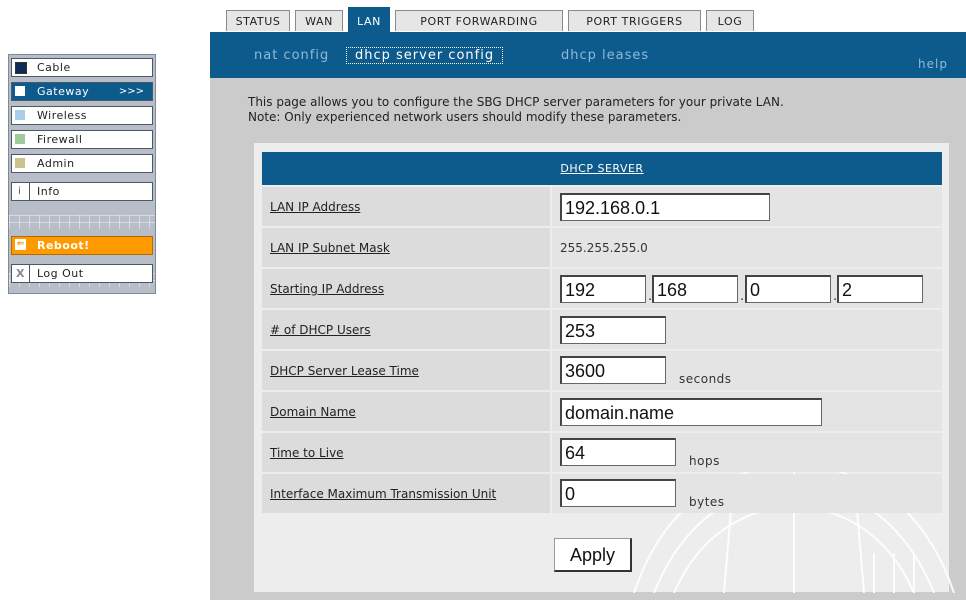 Image resolution: width=966 pixels, height=600 pixels. Describe the element at coordinates (479, 20) in the screenshot. I see `tab-port-forwarding: PORT FORWARDING` at that location.